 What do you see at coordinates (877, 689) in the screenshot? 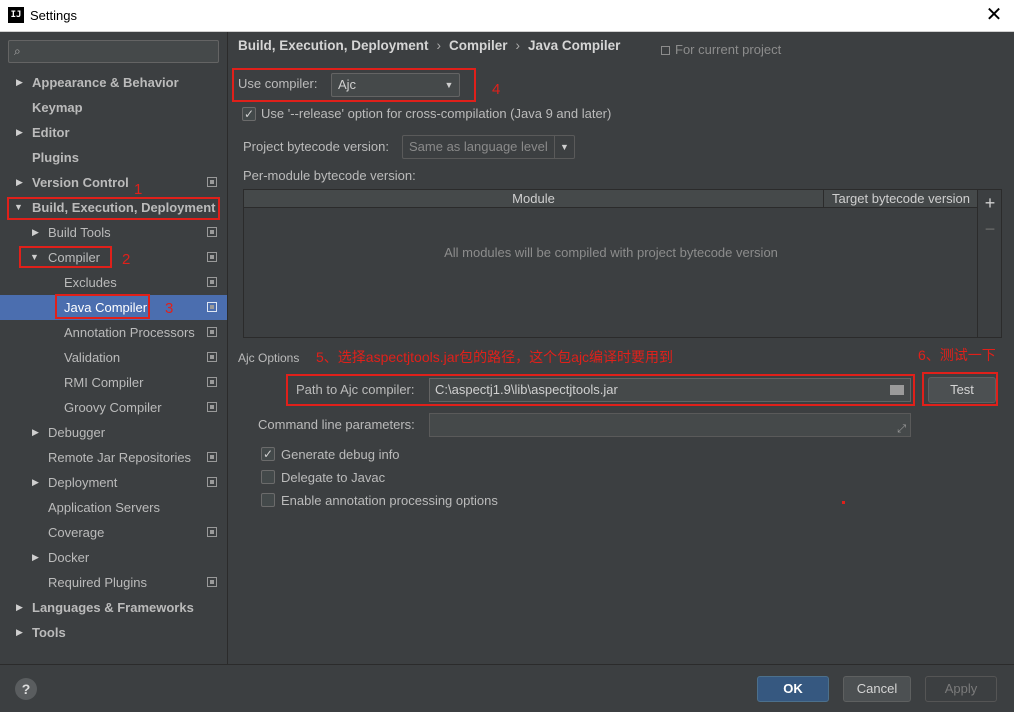
I see `cancel-button: Cancel` at bounding box center [877, 689].